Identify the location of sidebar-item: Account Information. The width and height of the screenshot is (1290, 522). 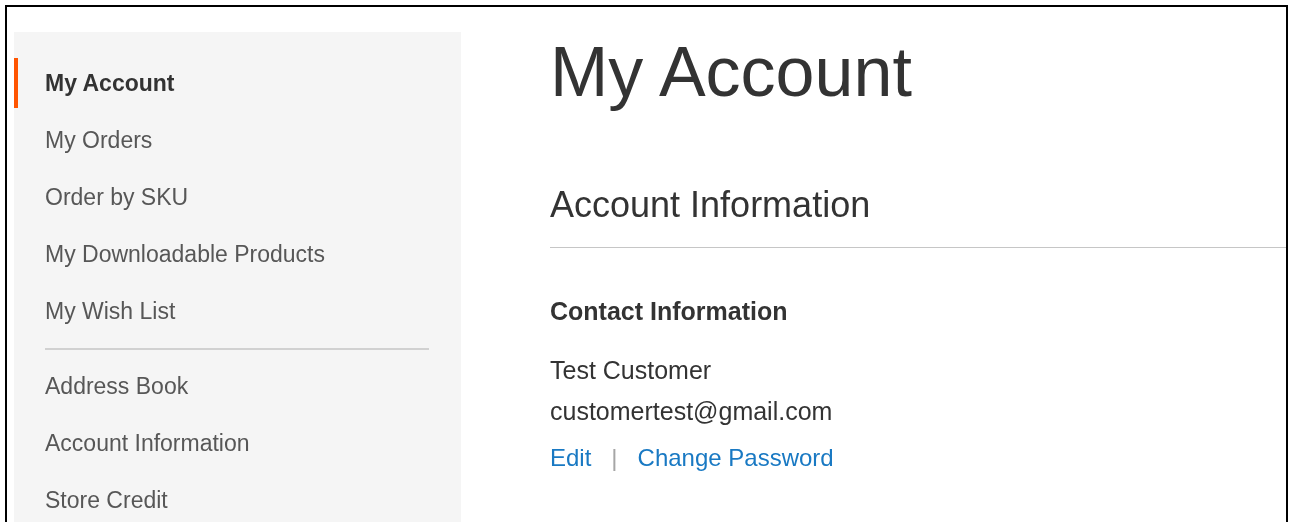
(237, 443).